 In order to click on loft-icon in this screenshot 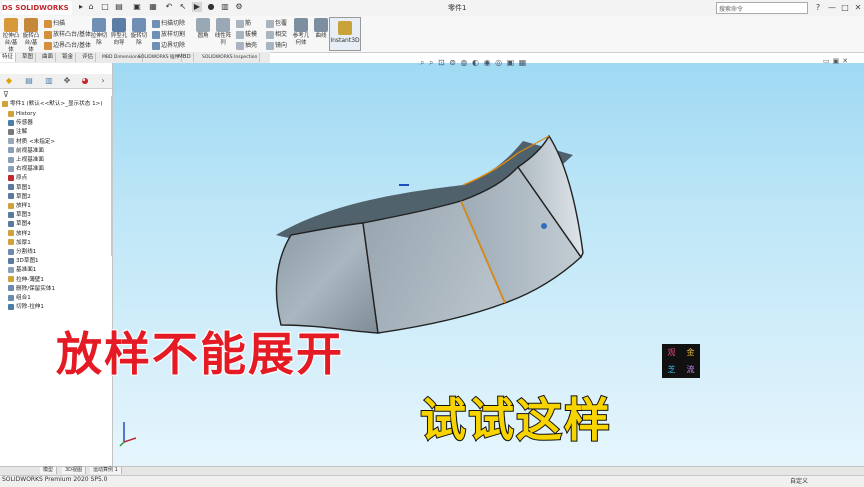, I will do `click(48, 34)`.